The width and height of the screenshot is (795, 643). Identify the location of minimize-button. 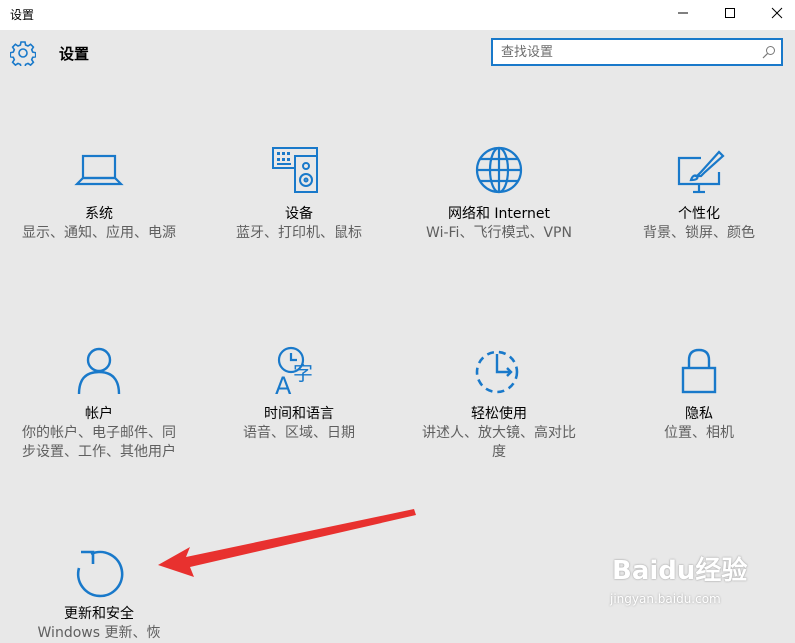
(683, 13).